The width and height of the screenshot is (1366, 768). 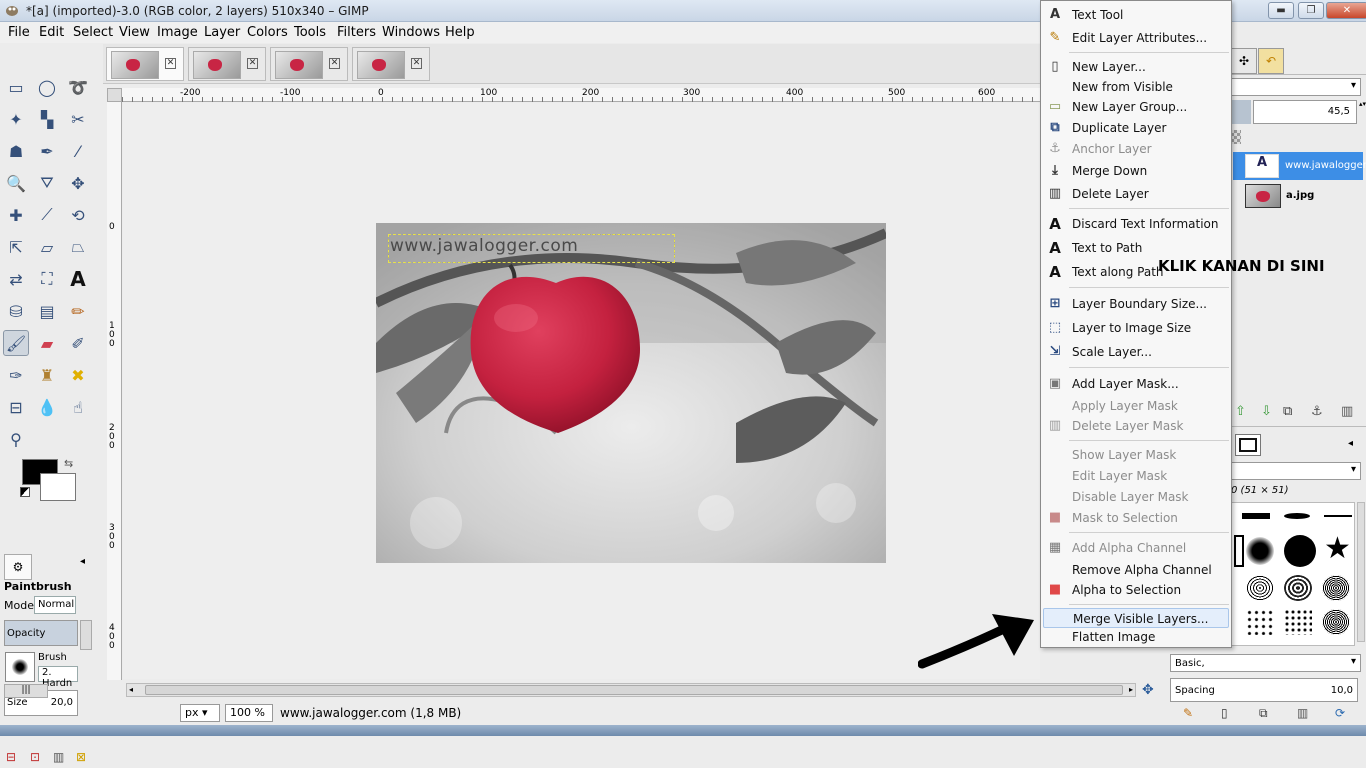 I want to click on brush-filter-select: ▾, so click(x=1296, y=471).